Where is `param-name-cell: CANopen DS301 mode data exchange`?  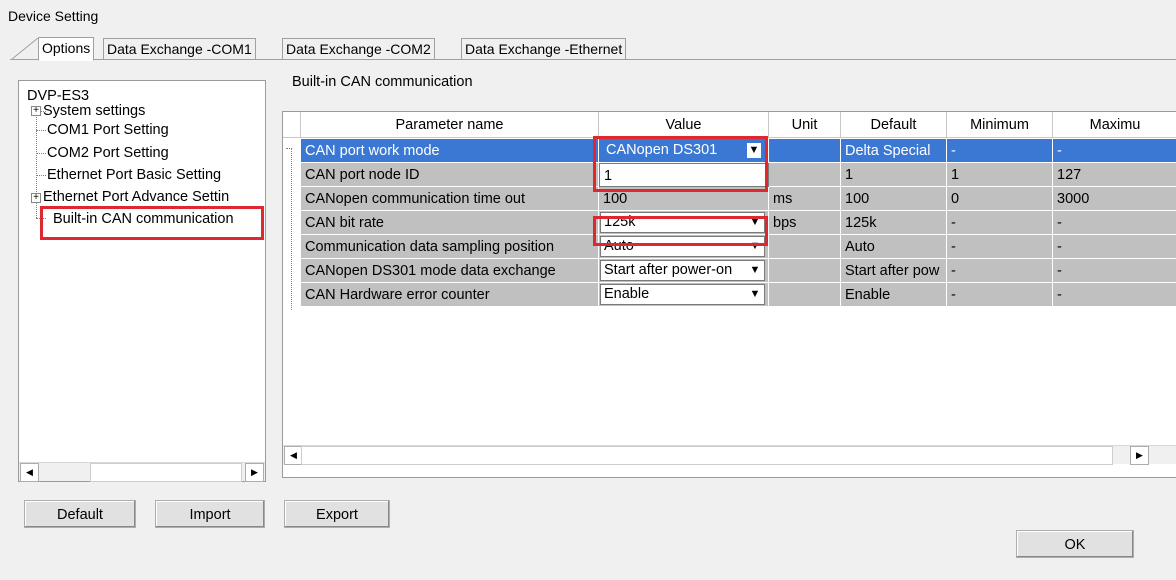
param-name-cell: CANopen DS301 mode data exchange is located at coordinates (450, 271).